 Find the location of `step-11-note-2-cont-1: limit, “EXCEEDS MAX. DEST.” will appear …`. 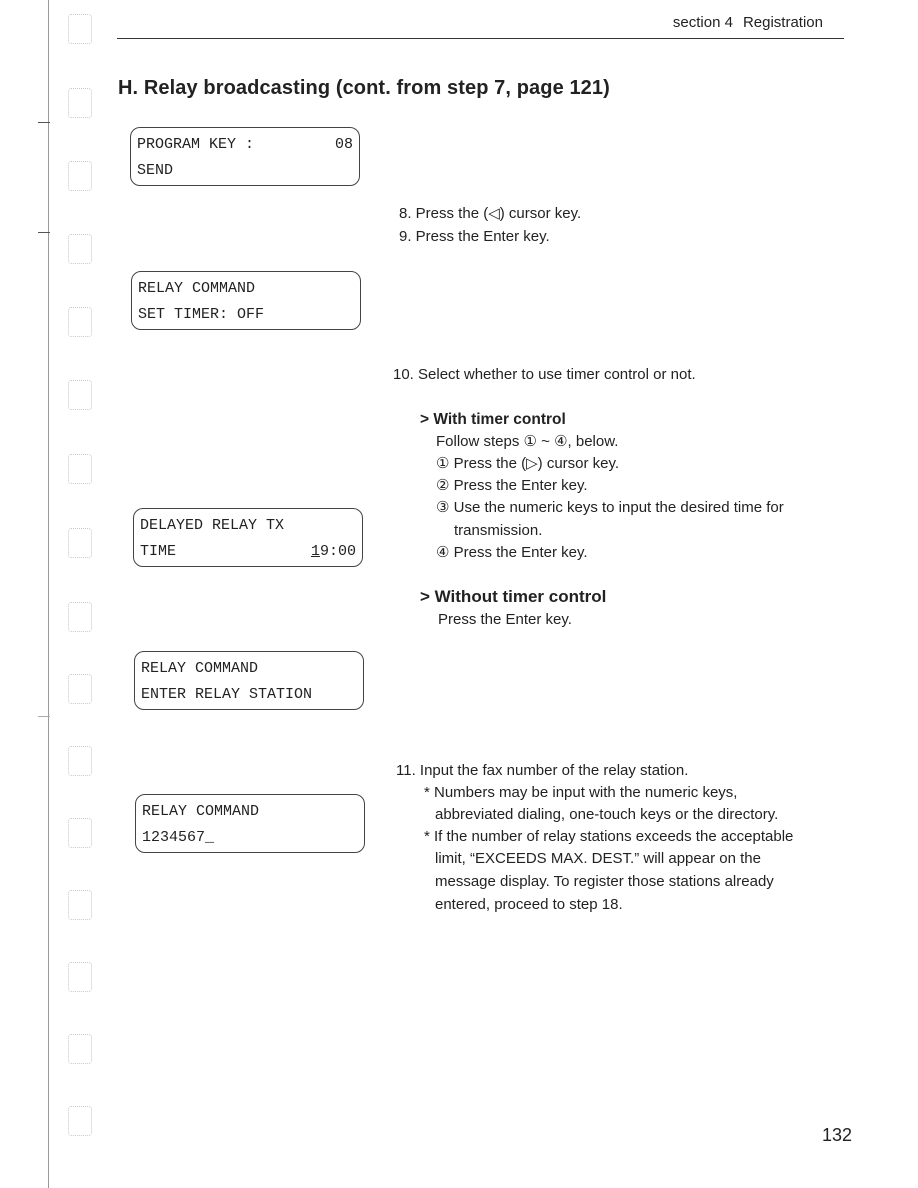

step-11-note-2-cont-1: limit, “EXCEEDS MAX. DEST.” will appear … is located at coordinates (598, 858).